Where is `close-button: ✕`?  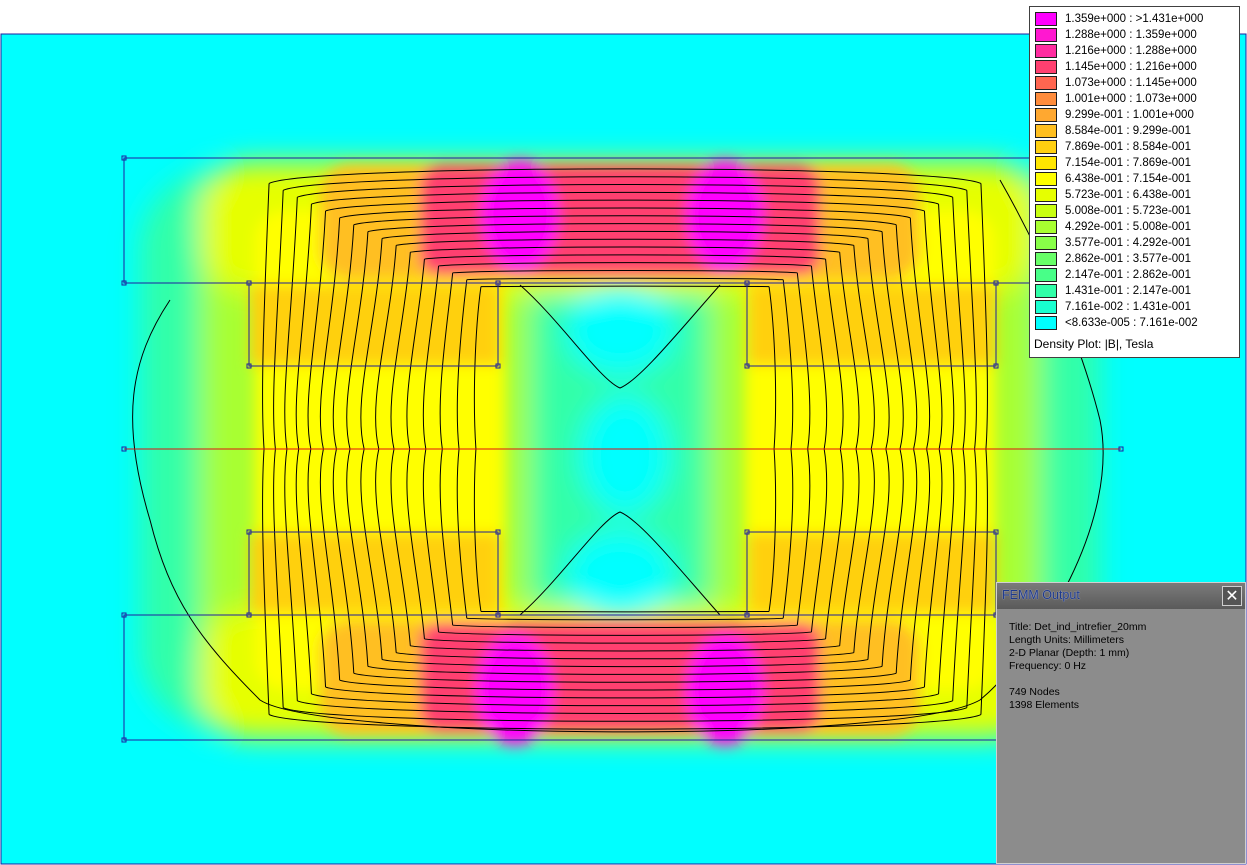
close-button: ✕ is located at coordinates (1232, 596).